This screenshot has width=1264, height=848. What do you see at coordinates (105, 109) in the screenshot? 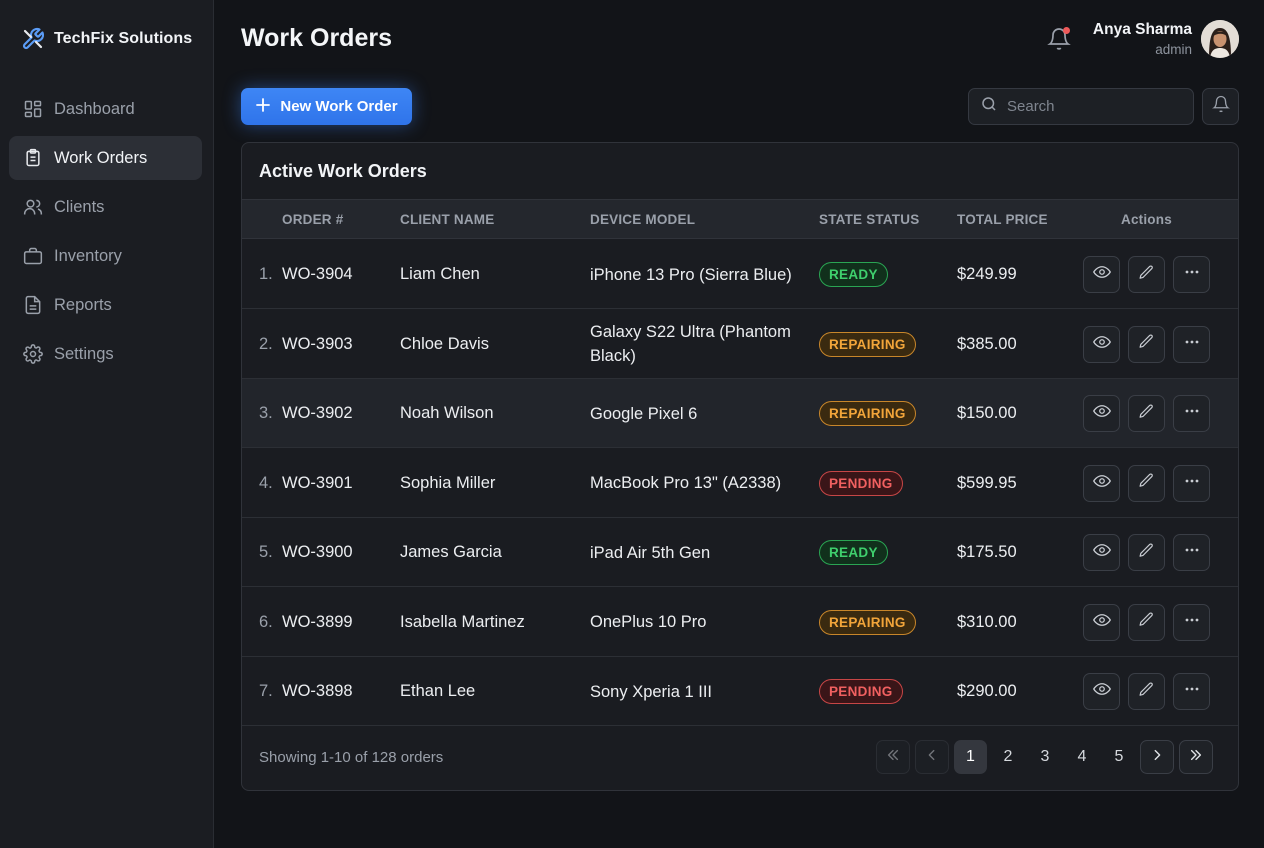
I see `sidebar-item-dashboard: Dashboard` at bounding box center [105, 109].